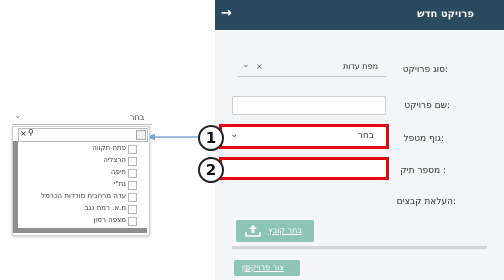 The image size is (504, 280). I want to click on option-label: הרצליה, so click(114, 160).